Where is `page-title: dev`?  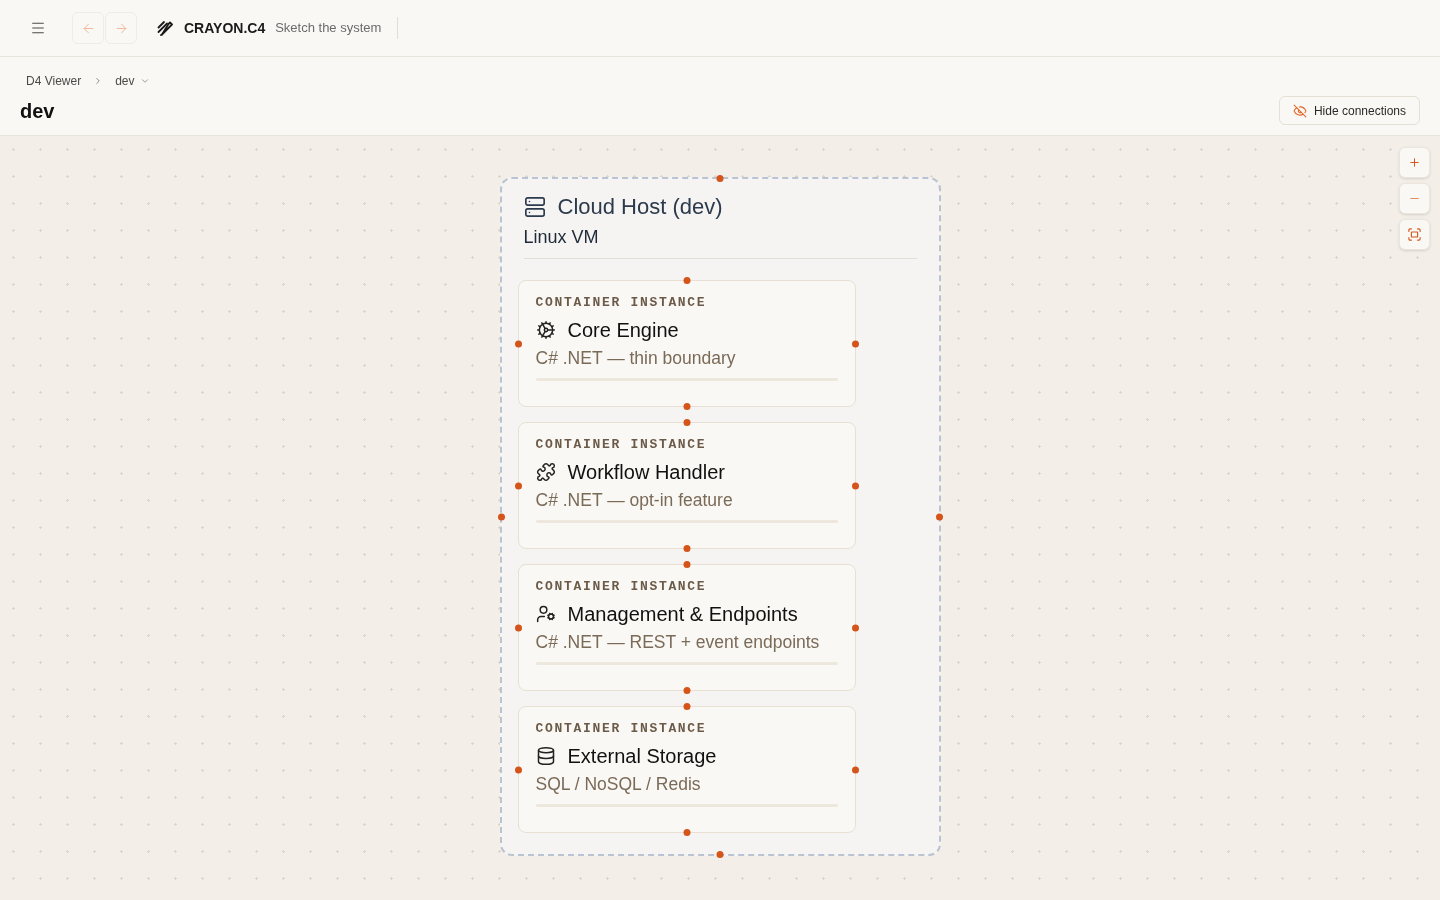
page-title: dev is located at coordinates (37, 111).